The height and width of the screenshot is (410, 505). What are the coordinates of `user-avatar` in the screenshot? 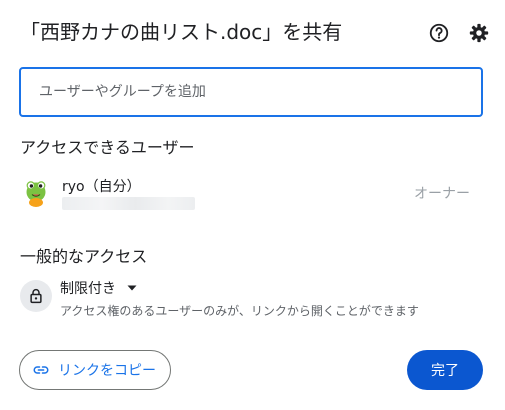 It's located at (36, 193).